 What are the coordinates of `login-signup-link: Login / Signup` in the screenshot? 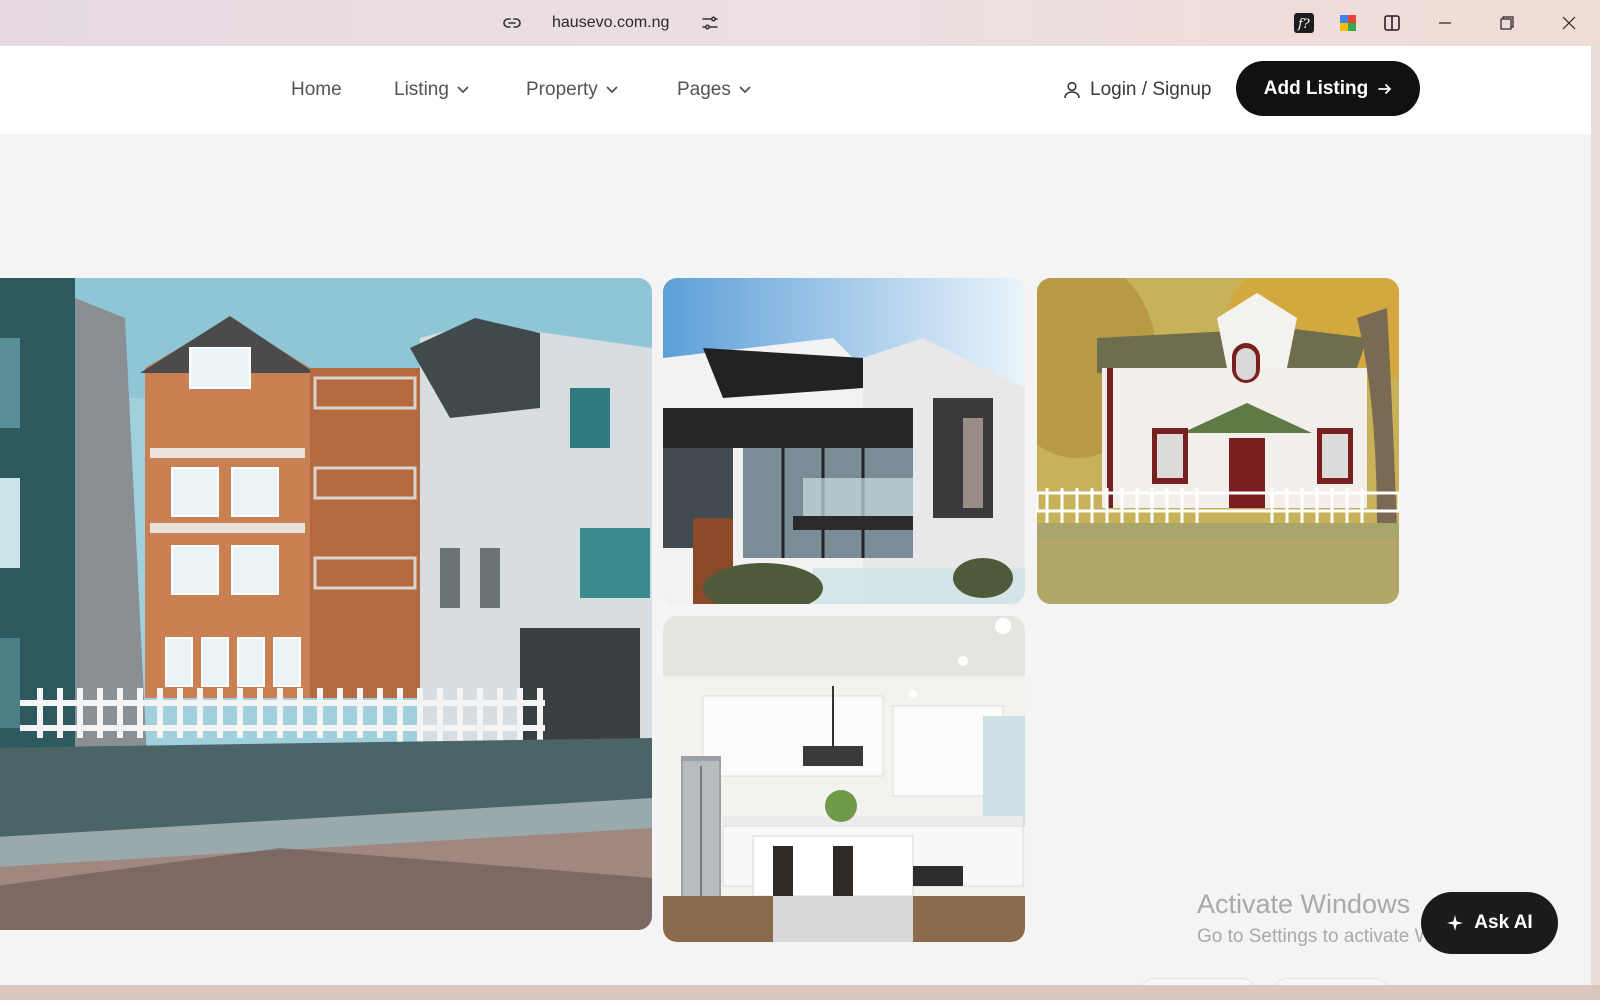 It's located at (1137, 90).